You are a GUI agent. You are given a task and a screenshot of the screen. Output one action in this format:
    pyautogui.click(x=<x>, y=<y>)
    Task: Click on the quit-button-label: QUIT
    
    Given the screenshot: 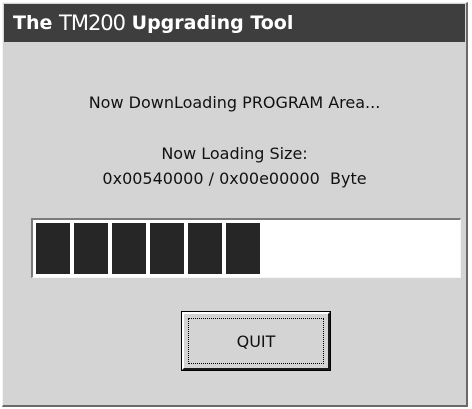 What is the action you would take?
    pyautogui.click(x=256, y=341)
    